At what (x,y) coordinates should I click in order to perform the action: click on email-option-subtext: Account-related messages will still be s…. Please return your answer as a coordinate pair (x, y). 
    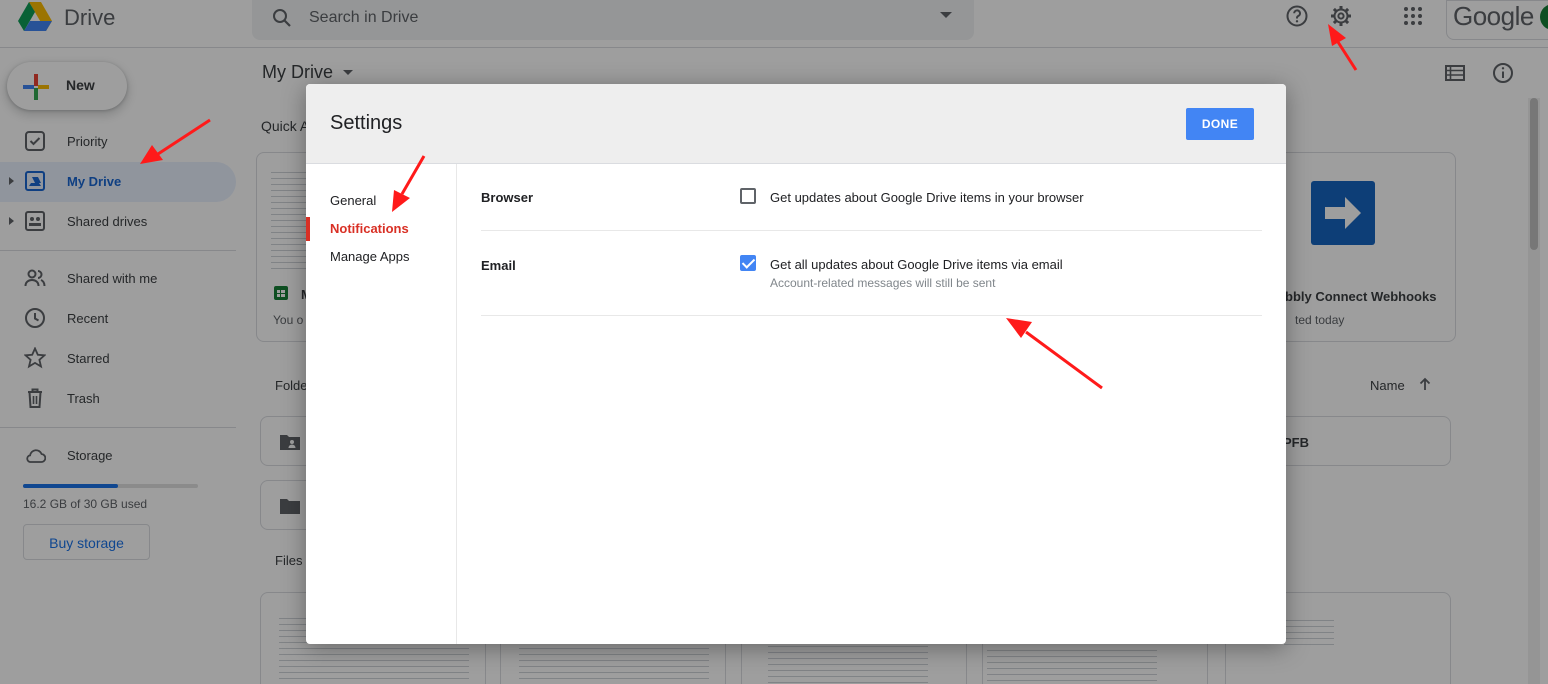
    Looking at the image, I should click on (883, 283).